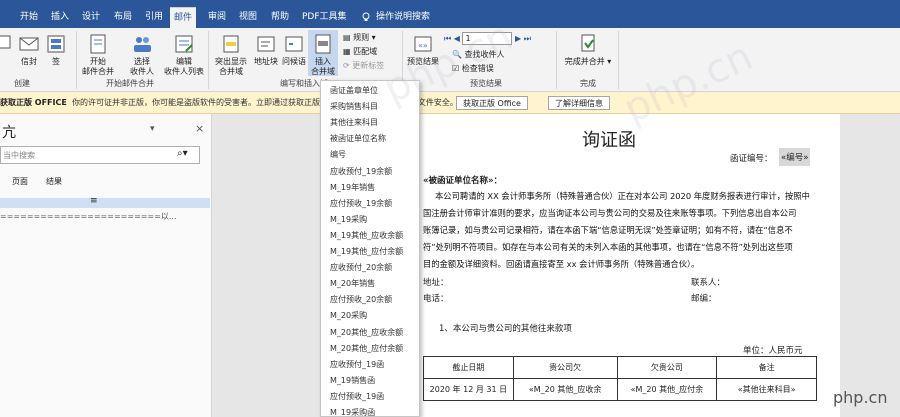 This screenshot has width=900, height=417. I want to click on table-cell: 2020 年 12 月 31 日, so click(468, 389).